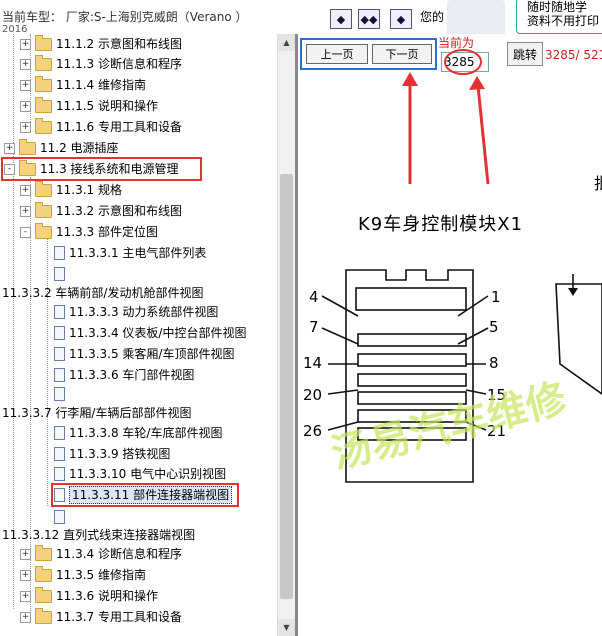 Image resolution: width=602 pixels, height=636 pixels. I want to click on tree-item-11-3-5: +11.3.5 维修指南, so click(83, 574).